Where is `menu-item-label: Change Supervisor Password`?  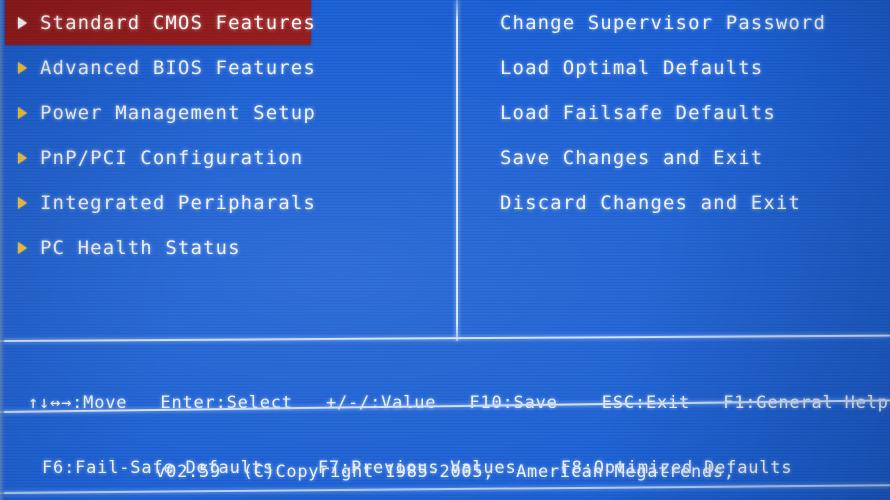
menu-item-label: Change Supervisor Password is located at coordinates (663, 22).